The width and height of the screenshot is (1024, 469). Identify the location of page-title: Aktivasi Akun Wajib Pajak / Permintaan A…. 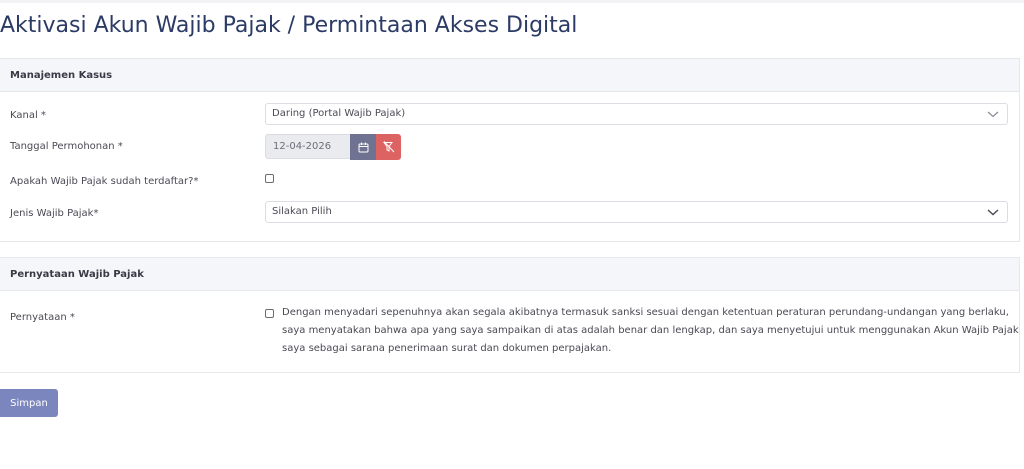
(289, 25).